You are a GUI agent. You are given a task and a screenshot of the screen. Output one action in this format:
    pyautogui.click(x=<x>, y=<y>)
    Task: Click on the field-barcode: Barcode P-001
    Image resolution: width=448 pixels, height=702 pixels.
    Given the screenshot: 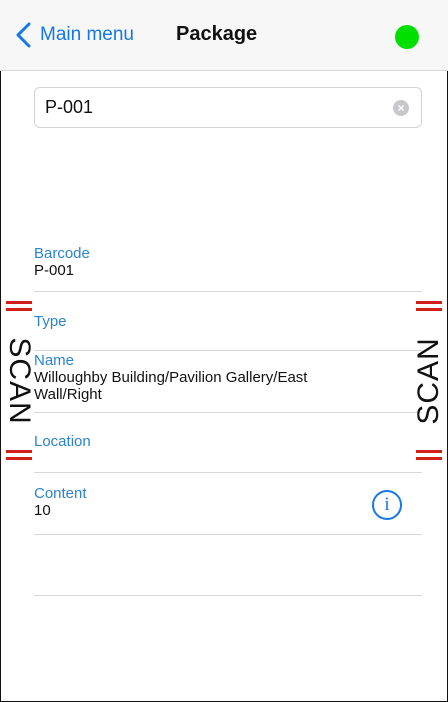 What is the action you would take?
    pyautogui.click(x=228, y=262)
    